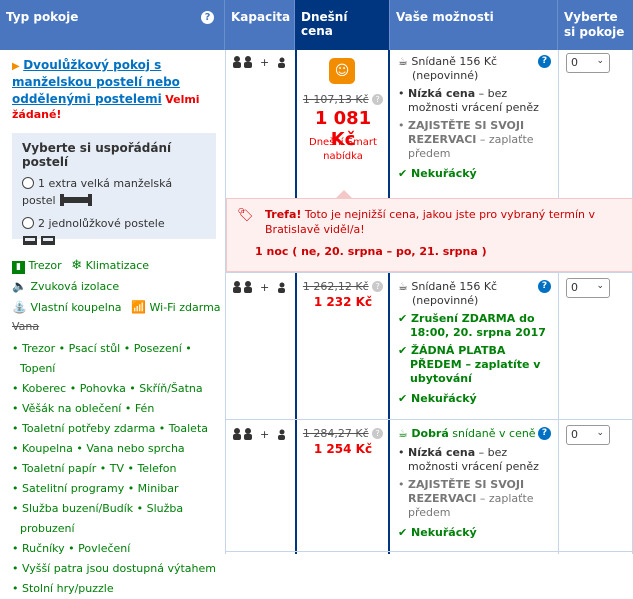 The height and width of the screenshot is (599, 633). What do you see at coordinates (77, 265) in the screenshot?
I see `snowflake-icon: ❄` at bounding box center [77, 265].